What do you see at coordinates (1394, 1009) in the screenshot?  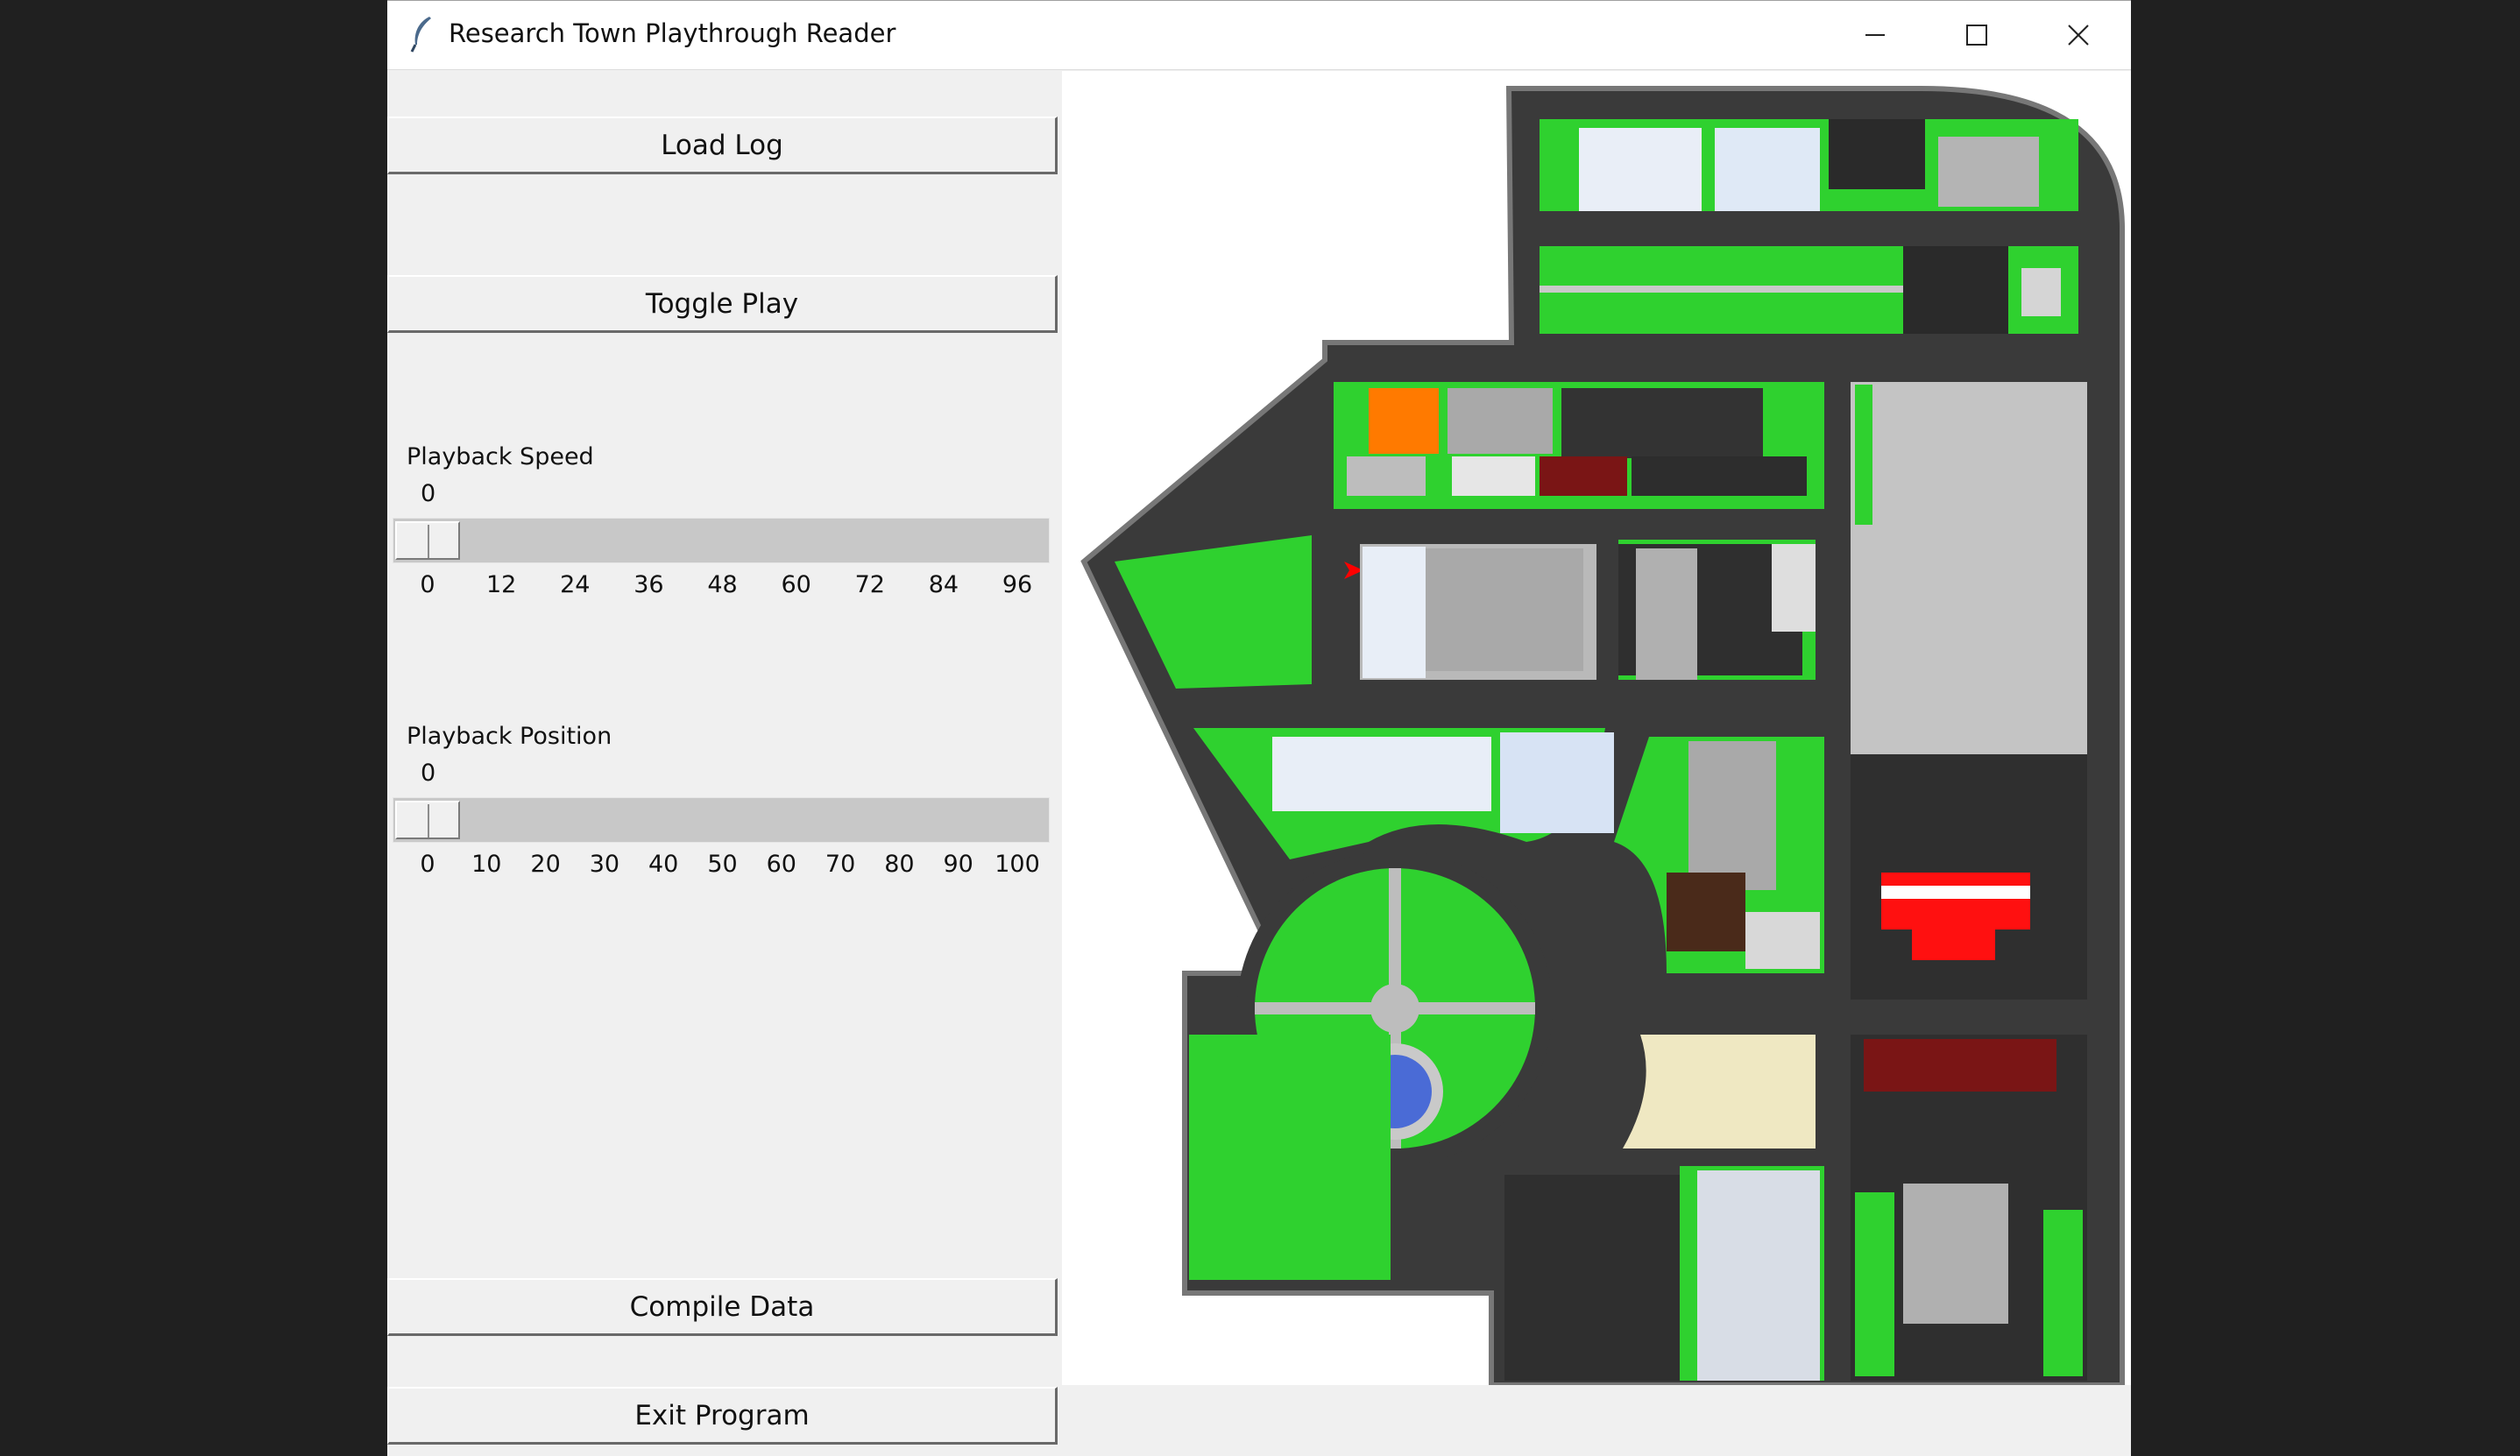 I see `path-center` at bounding box center [1394, 1009].